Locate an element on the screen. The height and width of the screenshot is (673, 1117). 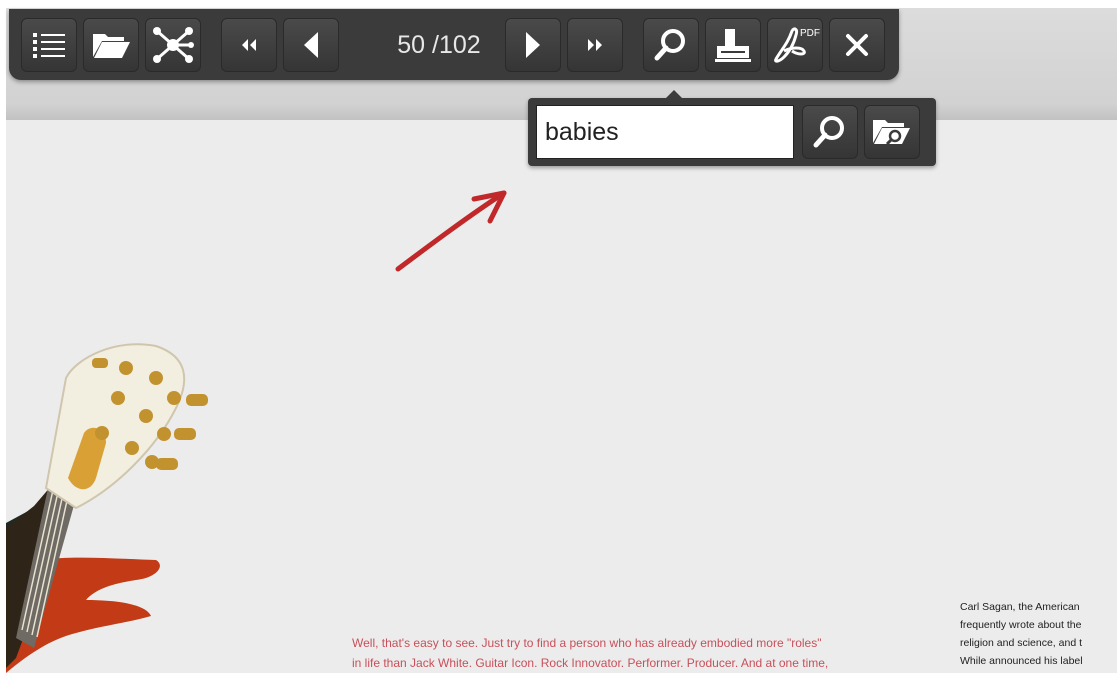
article-line: religion and science, and t is located at coordinates (1021, 643).